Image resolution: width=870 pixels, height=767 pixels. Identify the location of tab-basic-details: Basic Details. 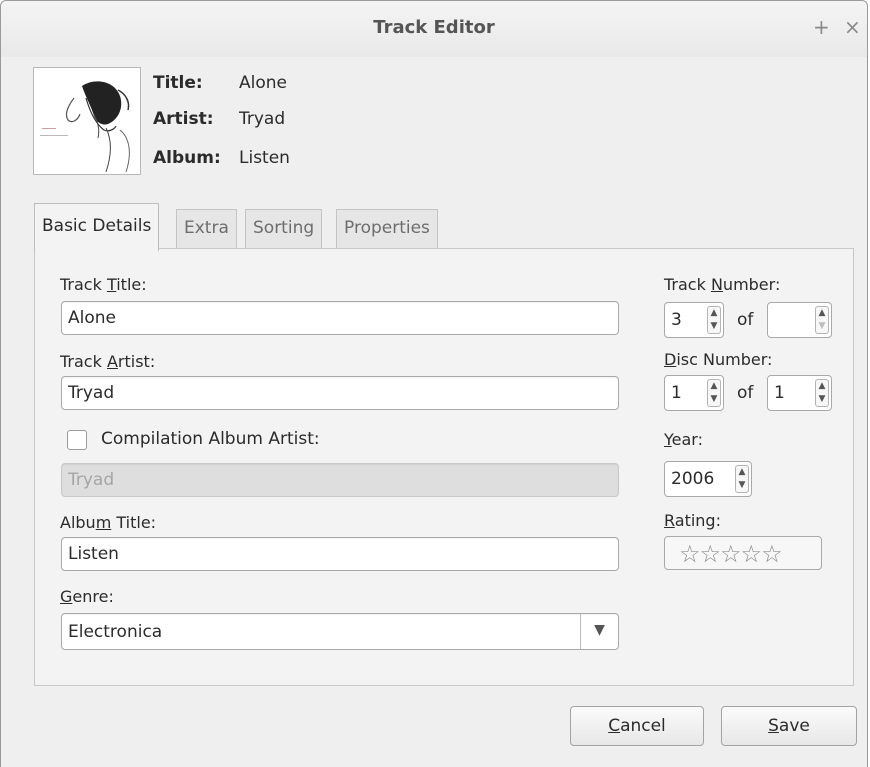
(97, 227).